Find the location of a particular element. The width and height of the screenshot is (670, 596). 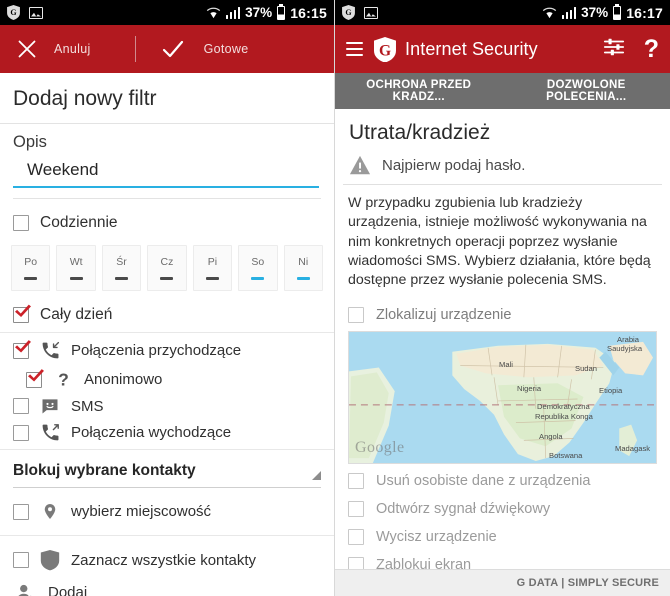

check-icon is located at coordinates (173, 49).